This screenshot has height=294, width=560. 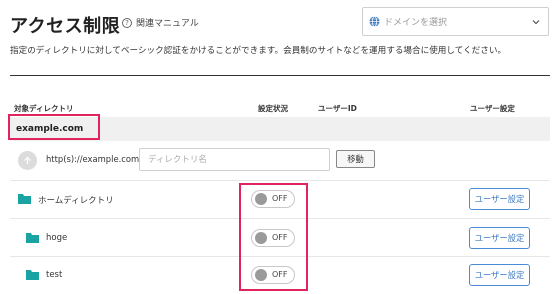 What do you see at coordinates (280, 75) in the screenshot?
I see `divider` at bounding box center [280, 75].